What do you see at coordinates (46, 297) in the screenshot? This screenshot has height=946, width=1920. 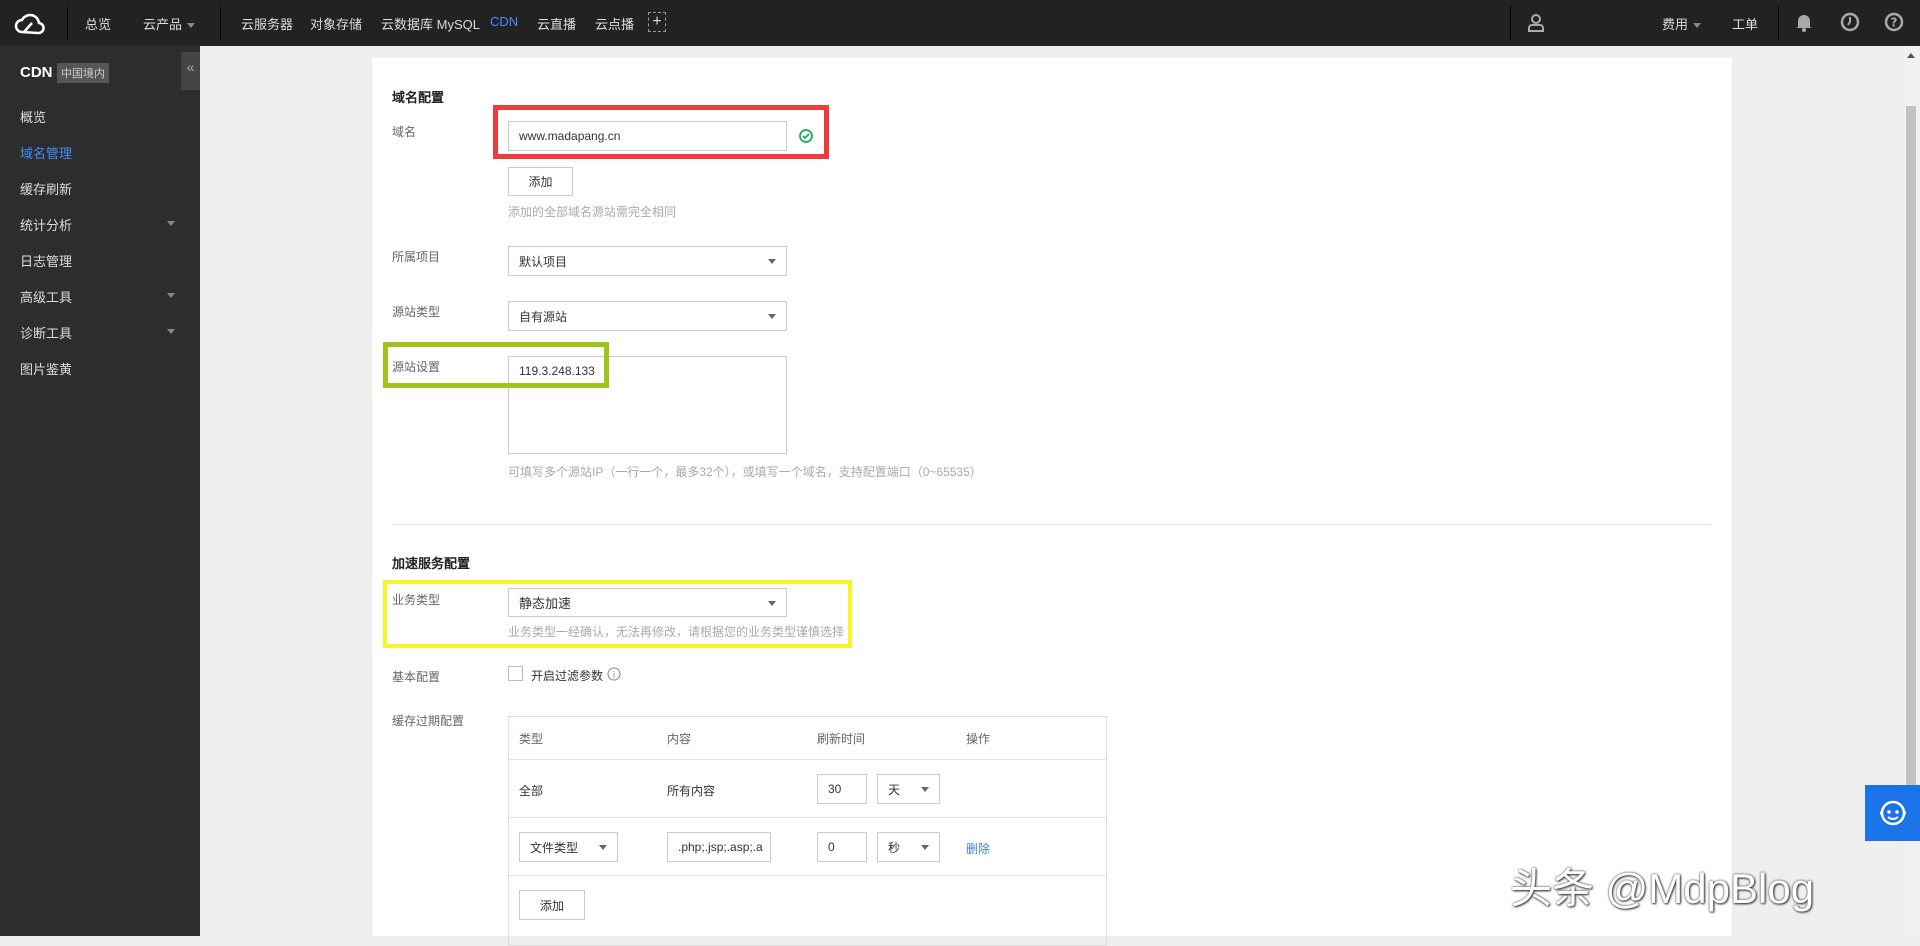 I see `sidebar-item-label: 高级工具` at bounding box center [46, 297].